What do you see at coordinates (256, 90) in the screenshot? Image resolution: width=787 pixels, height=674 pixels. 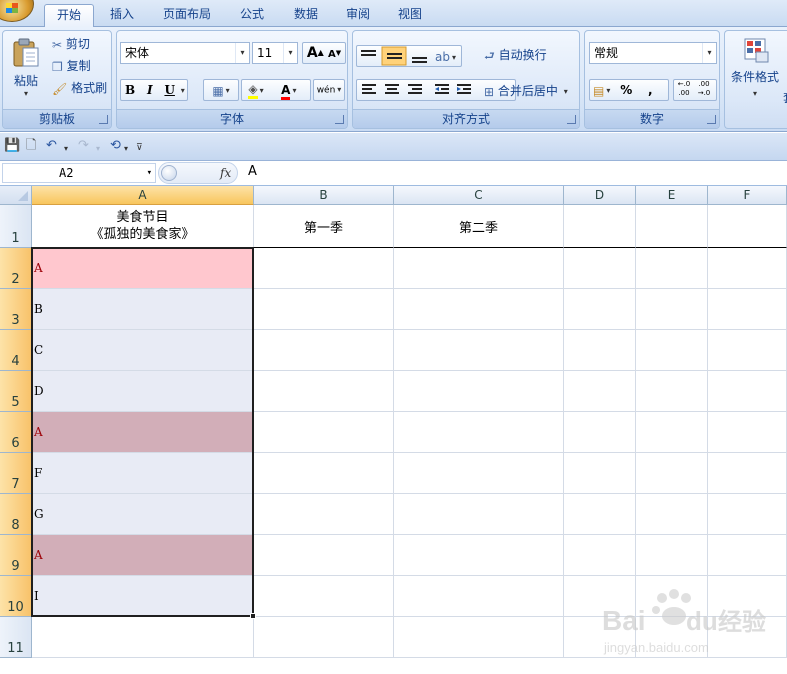 I see `fill-color-button: ◈ ▾` at bounding box center [256, 90].